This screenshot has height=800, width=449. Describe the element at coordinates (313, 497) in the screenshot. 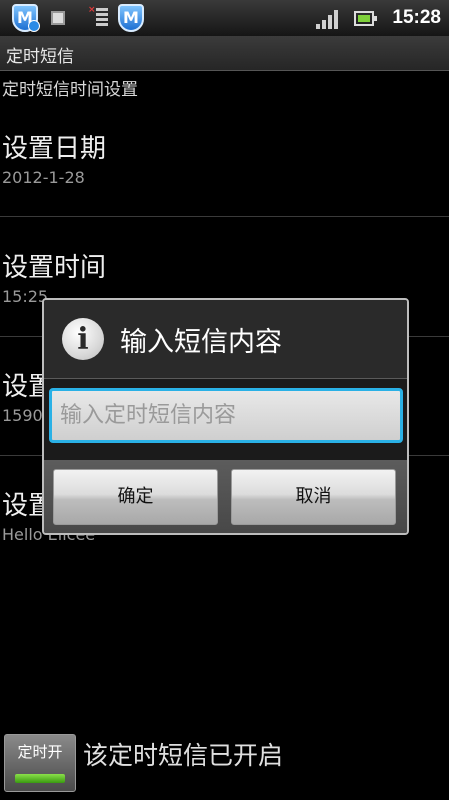

I see `cancel-button: 取消` at that location.